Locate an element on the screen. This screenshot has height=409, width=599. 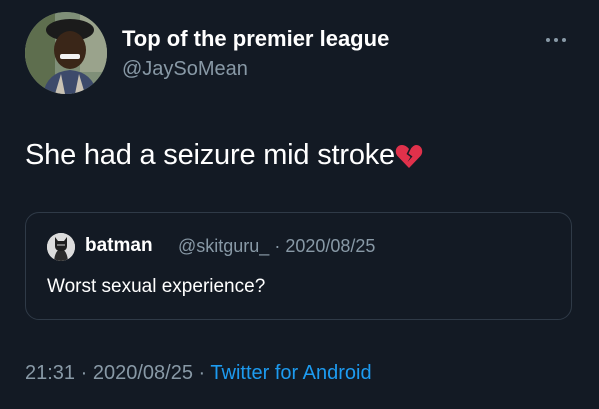
broken-heart-icon is located at coordinates (409, 157).